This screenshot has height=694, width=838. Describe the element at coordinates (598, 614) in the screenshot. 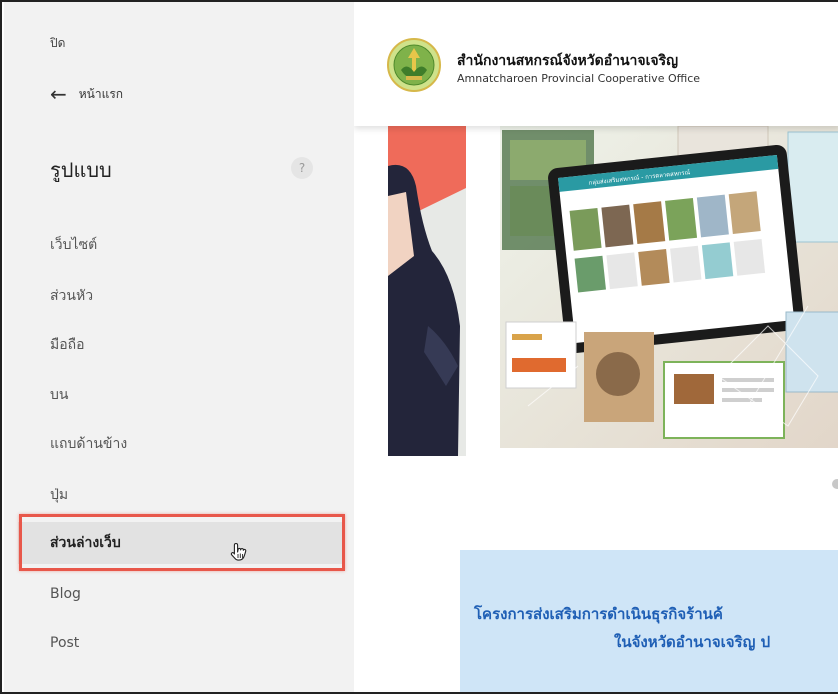

I see `poster-title-line1: โครงการส่งเสริมการดำเนินธุรกิจร้านค้` at that location.